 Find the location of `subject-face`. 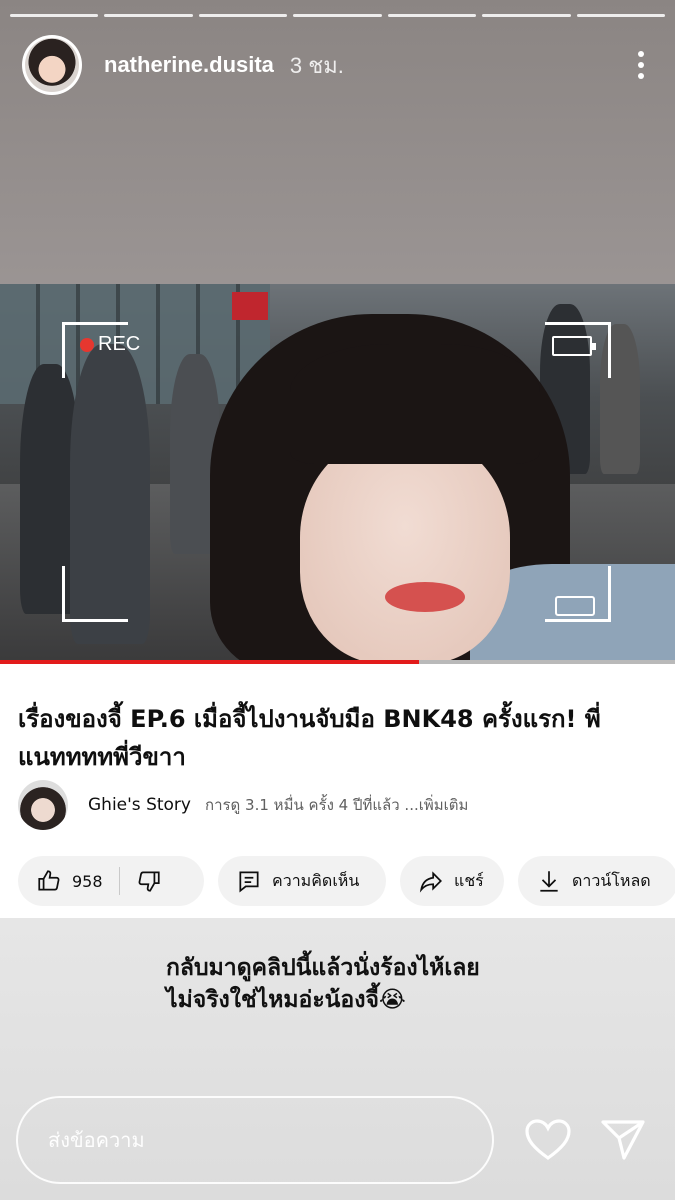

subject-face is located at coordinates (405, 549).